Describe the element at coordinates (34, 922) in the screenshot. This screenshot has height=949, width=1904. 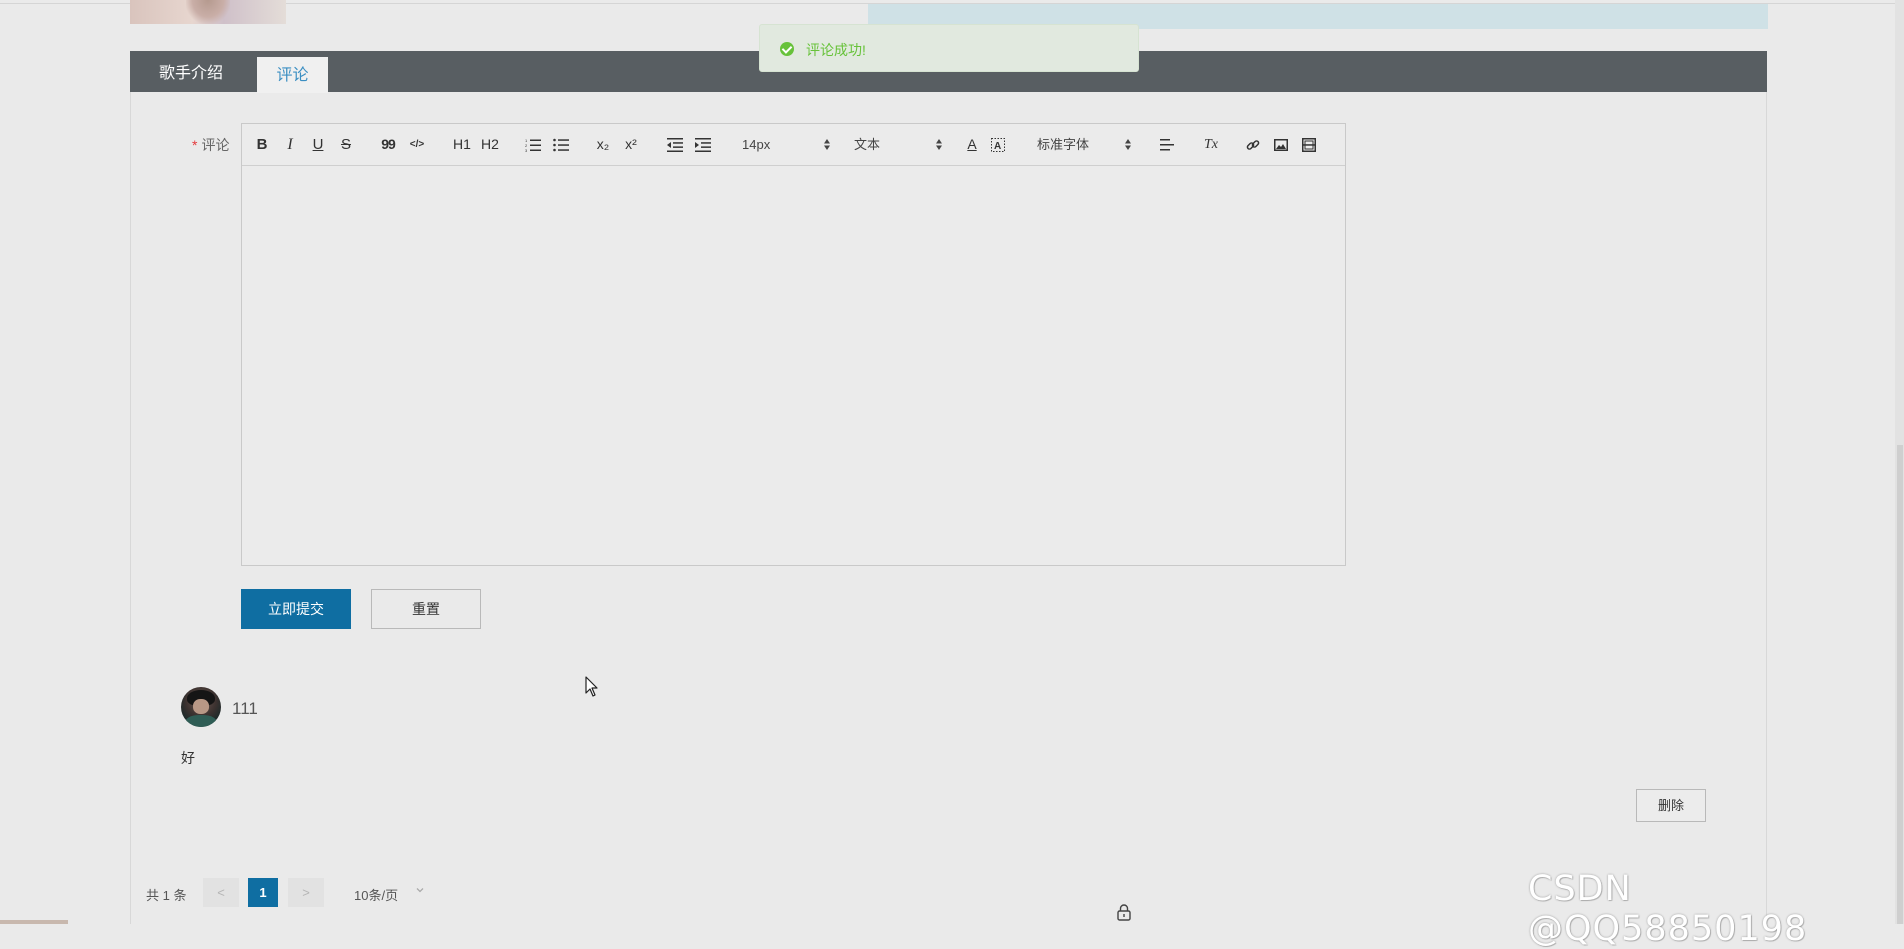
I see `bottom-image-edge` at that location.